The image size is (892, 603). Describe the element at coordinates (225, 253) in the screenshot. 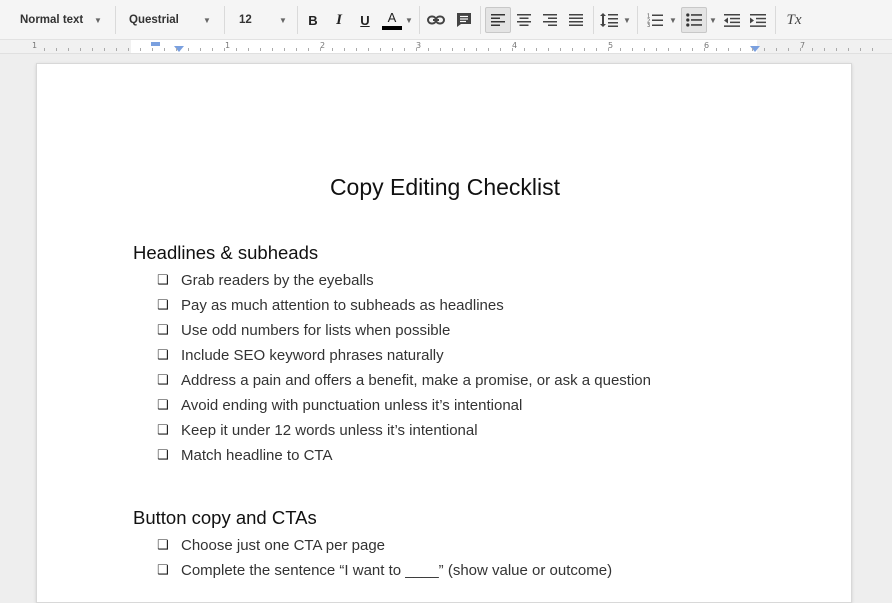

I see `section-heading: Headlines & subheads` at that location.